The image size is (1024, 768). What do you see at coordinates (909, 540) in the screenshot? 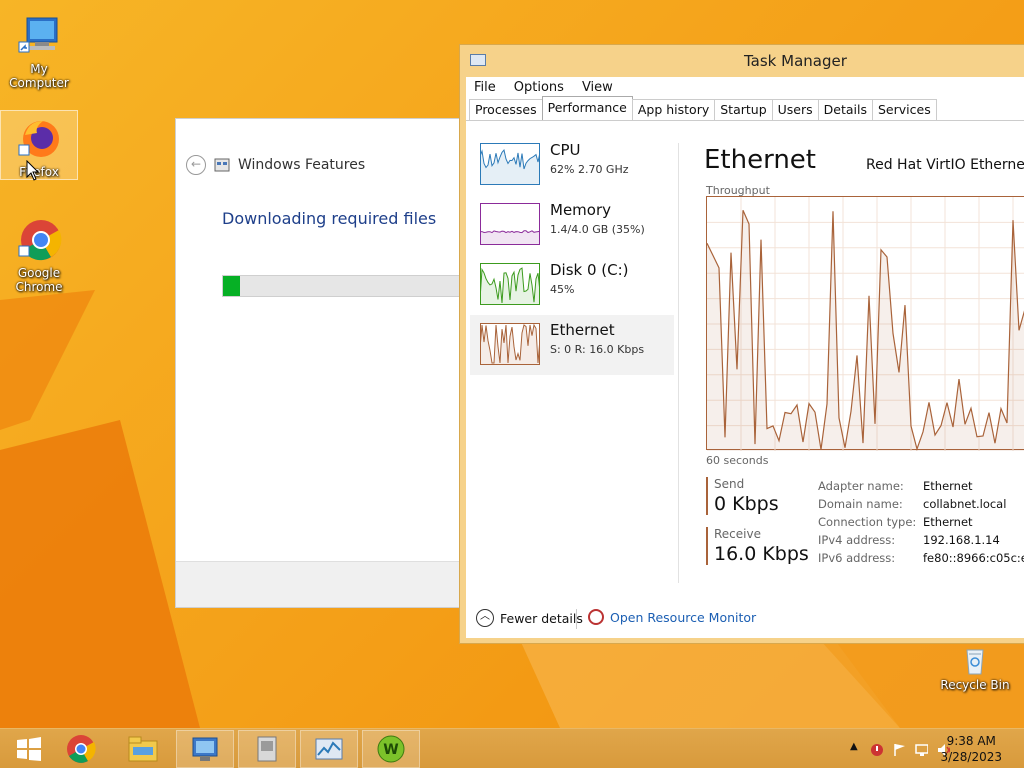
I see `detail-row: IPv4 address: 192.168.1.14` at bounding box center [909, 540].